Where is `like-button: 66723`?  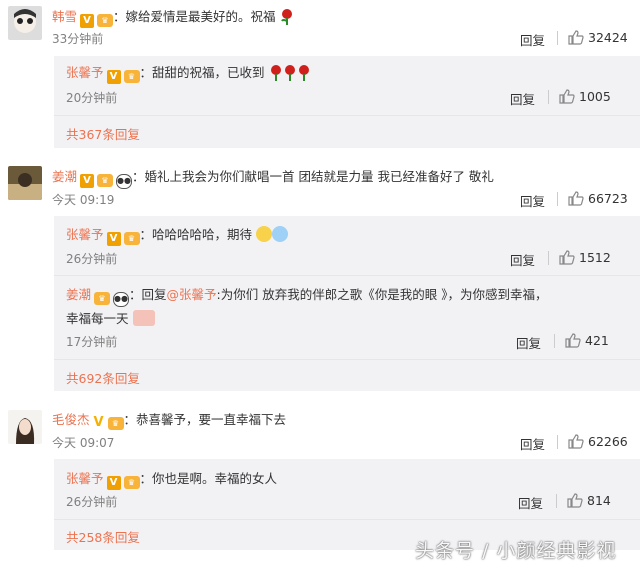
like-button: 66723 is located at coordinates (598, 198).